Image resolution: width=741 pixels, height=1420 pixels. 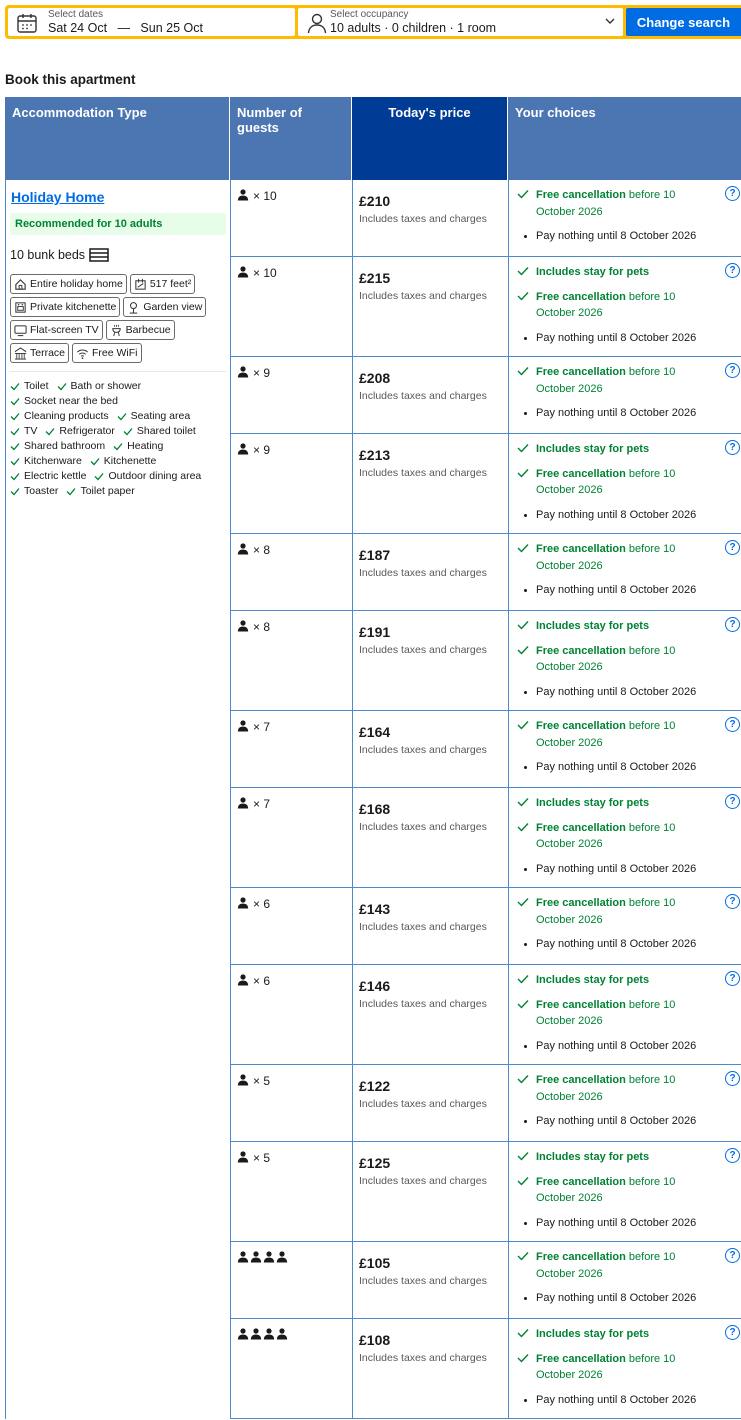 I want to click on dates-label: Select dates, so click(x=76, y=14).